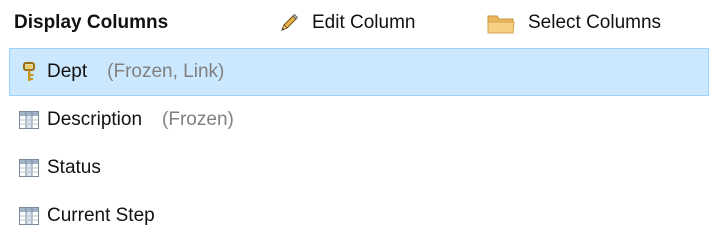 This screenshot has width=710, height=245. What do you see at coordinates (67, 71) in the screenshot?
I see `column-name: Dept` at bounding box center [67, 71].